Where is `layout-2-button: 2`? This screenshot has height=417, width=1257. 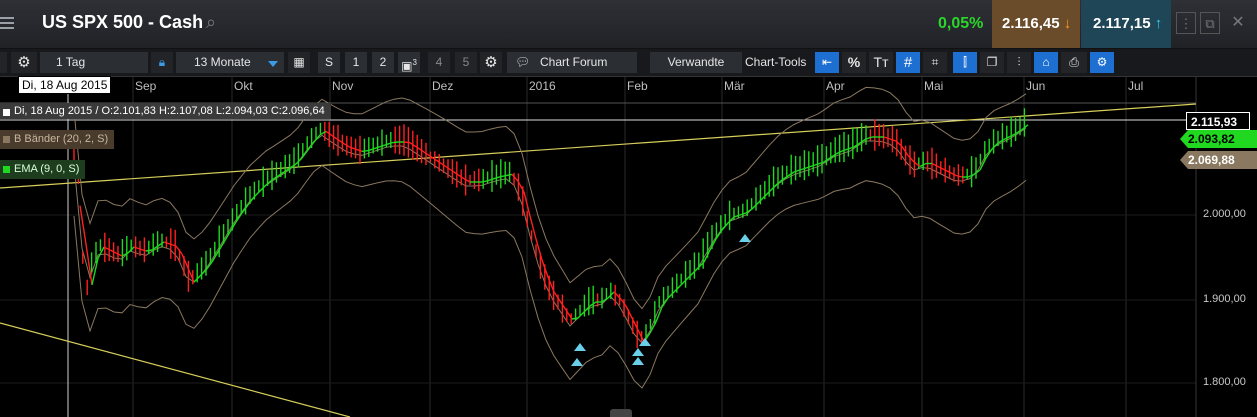 layout-2-button: 2 is located at coordinates (383, 62).